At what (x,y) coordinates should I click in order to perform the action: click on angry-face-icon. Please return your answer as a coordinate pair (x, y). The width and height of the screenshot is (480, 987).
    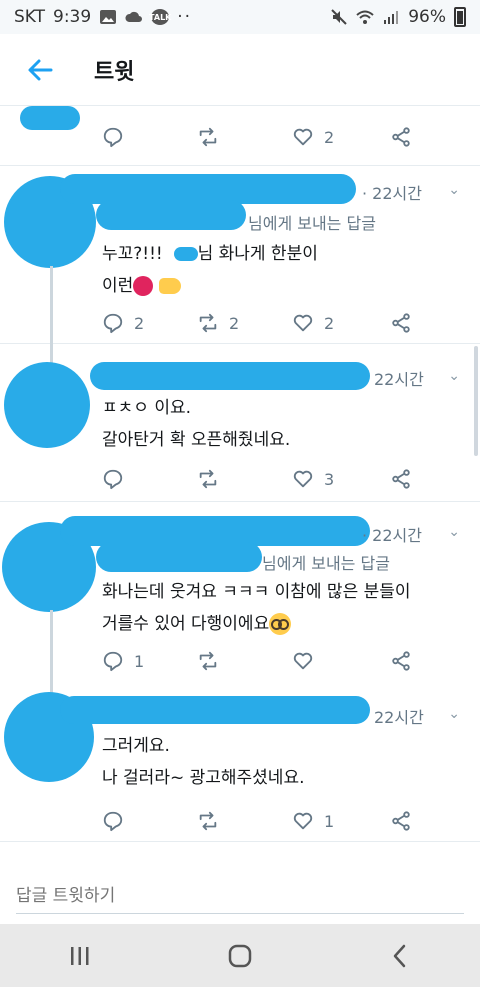
    Looking at the image, I should click on (143, 286).